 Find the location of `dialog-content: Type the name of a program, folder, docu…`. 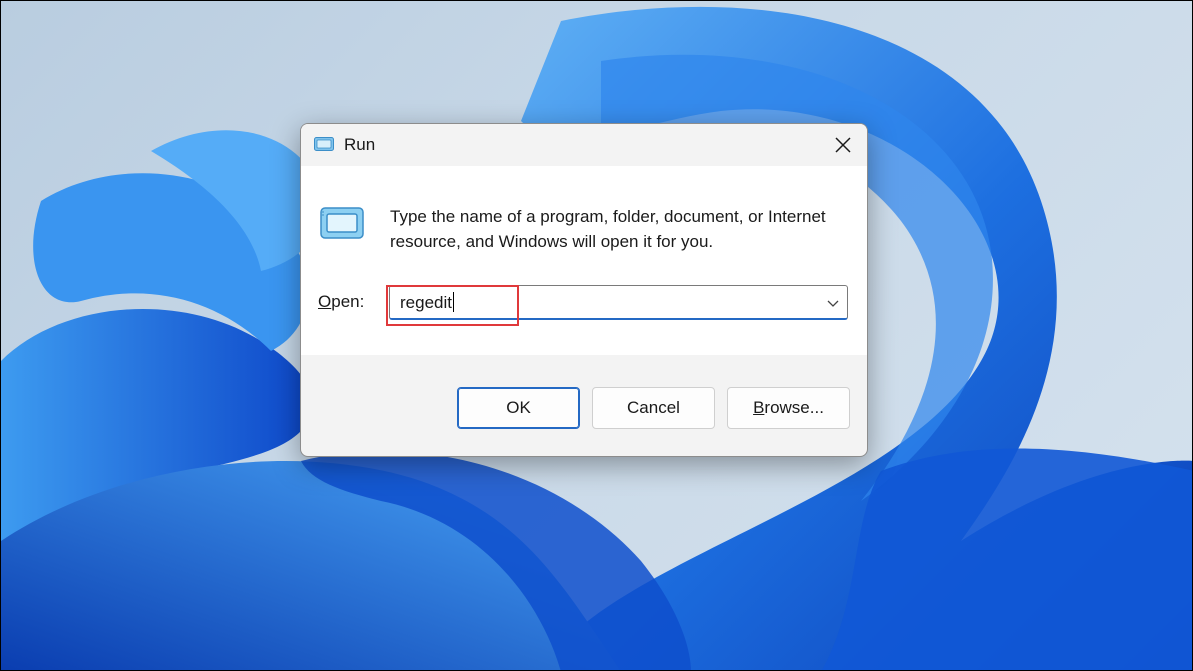

dialog-content: Type the name of a program, folder, docu… is located at coordinates (584, 260).